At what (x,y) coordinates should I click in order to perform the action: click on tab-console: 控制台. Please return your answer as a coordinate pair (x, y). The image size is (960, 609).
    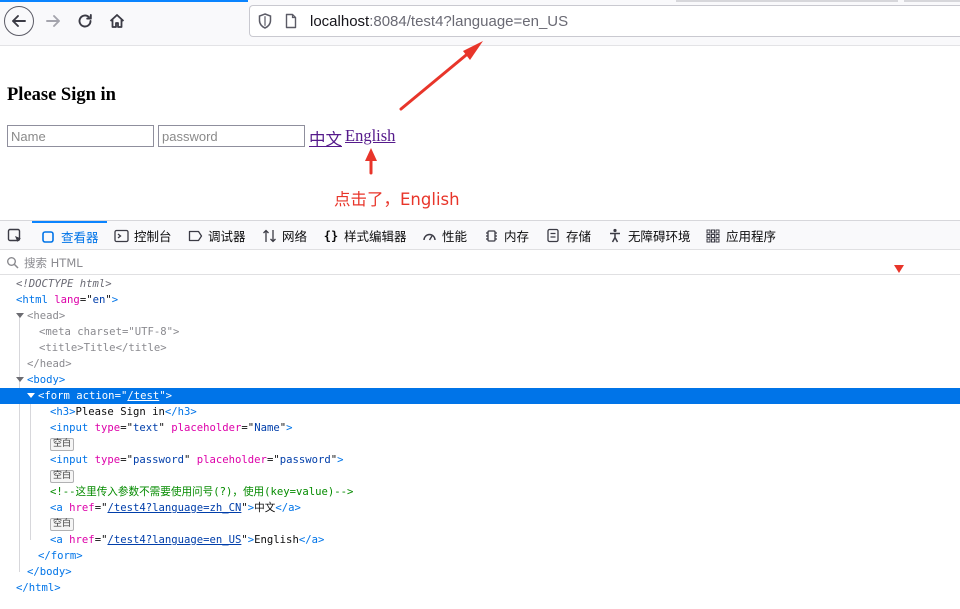
    Looking at the image, I should click on (142, 235).